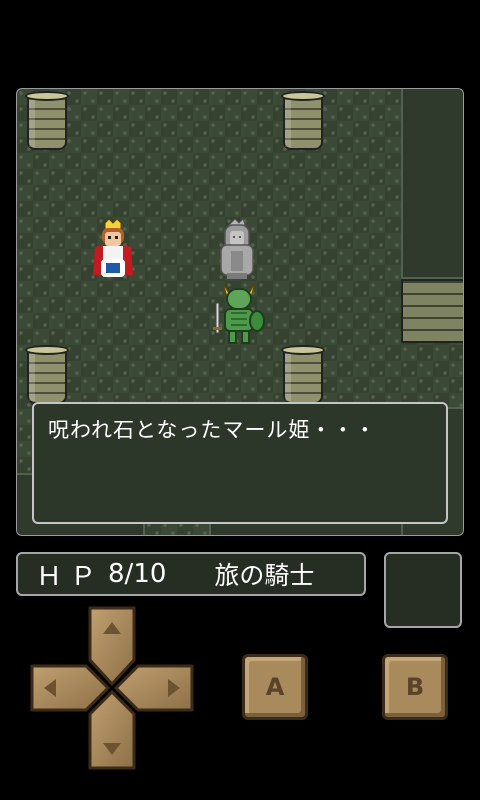 This screenshot has width=480, height=800. What do you see at coordinates (113, 247) in the screenshot?
I see `princess-sprite` at bounding box center [113, 247].